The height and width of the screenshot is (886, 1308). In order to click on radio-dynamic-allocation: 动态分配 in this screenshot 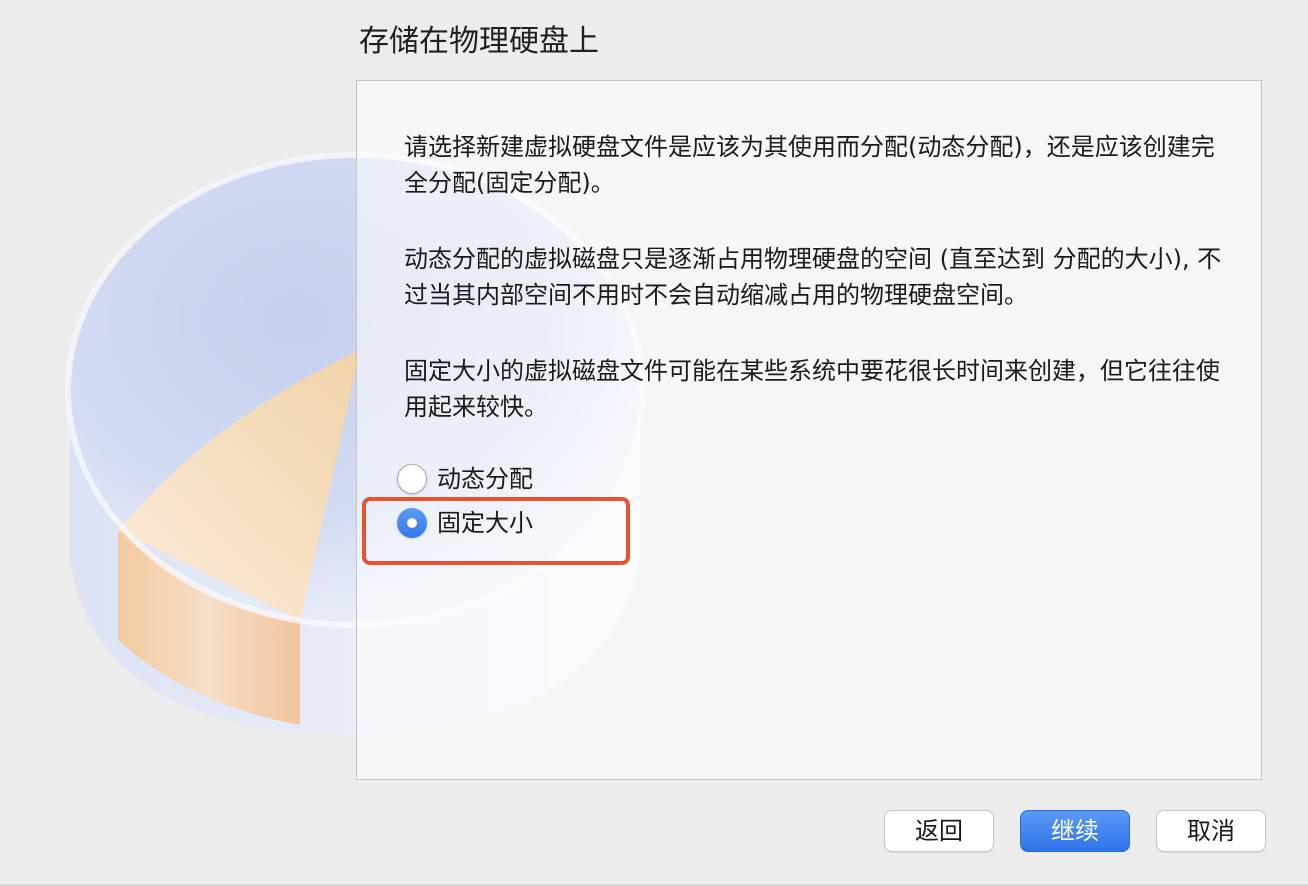, I will do `click(465, 479)`.